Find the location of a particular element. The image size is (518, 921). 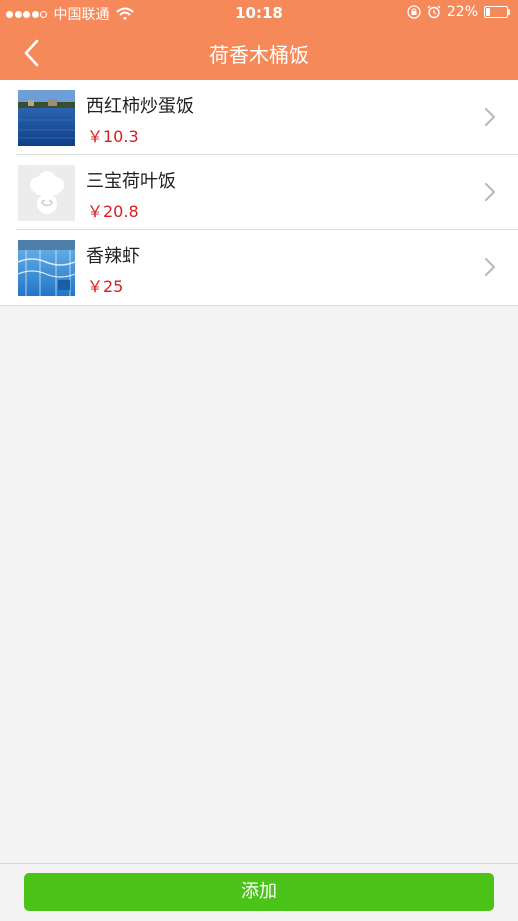

dish-name: 西红柿炒蛋饭 is located at coordinates (140, 106).